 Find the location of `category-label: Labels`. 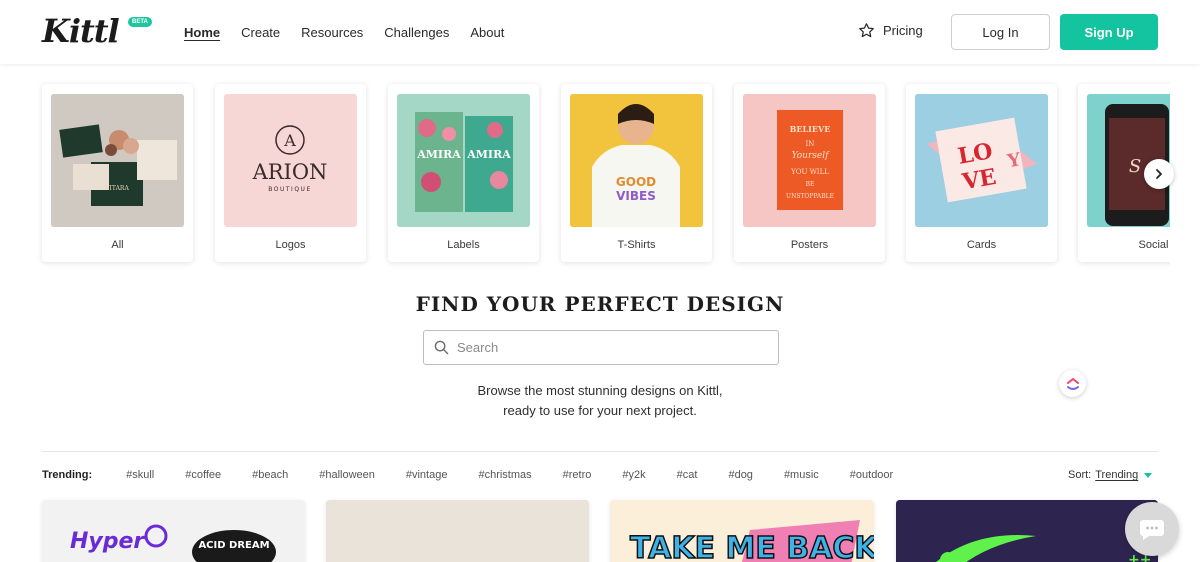

category-label: Labels is located at coordinates (463, 245).